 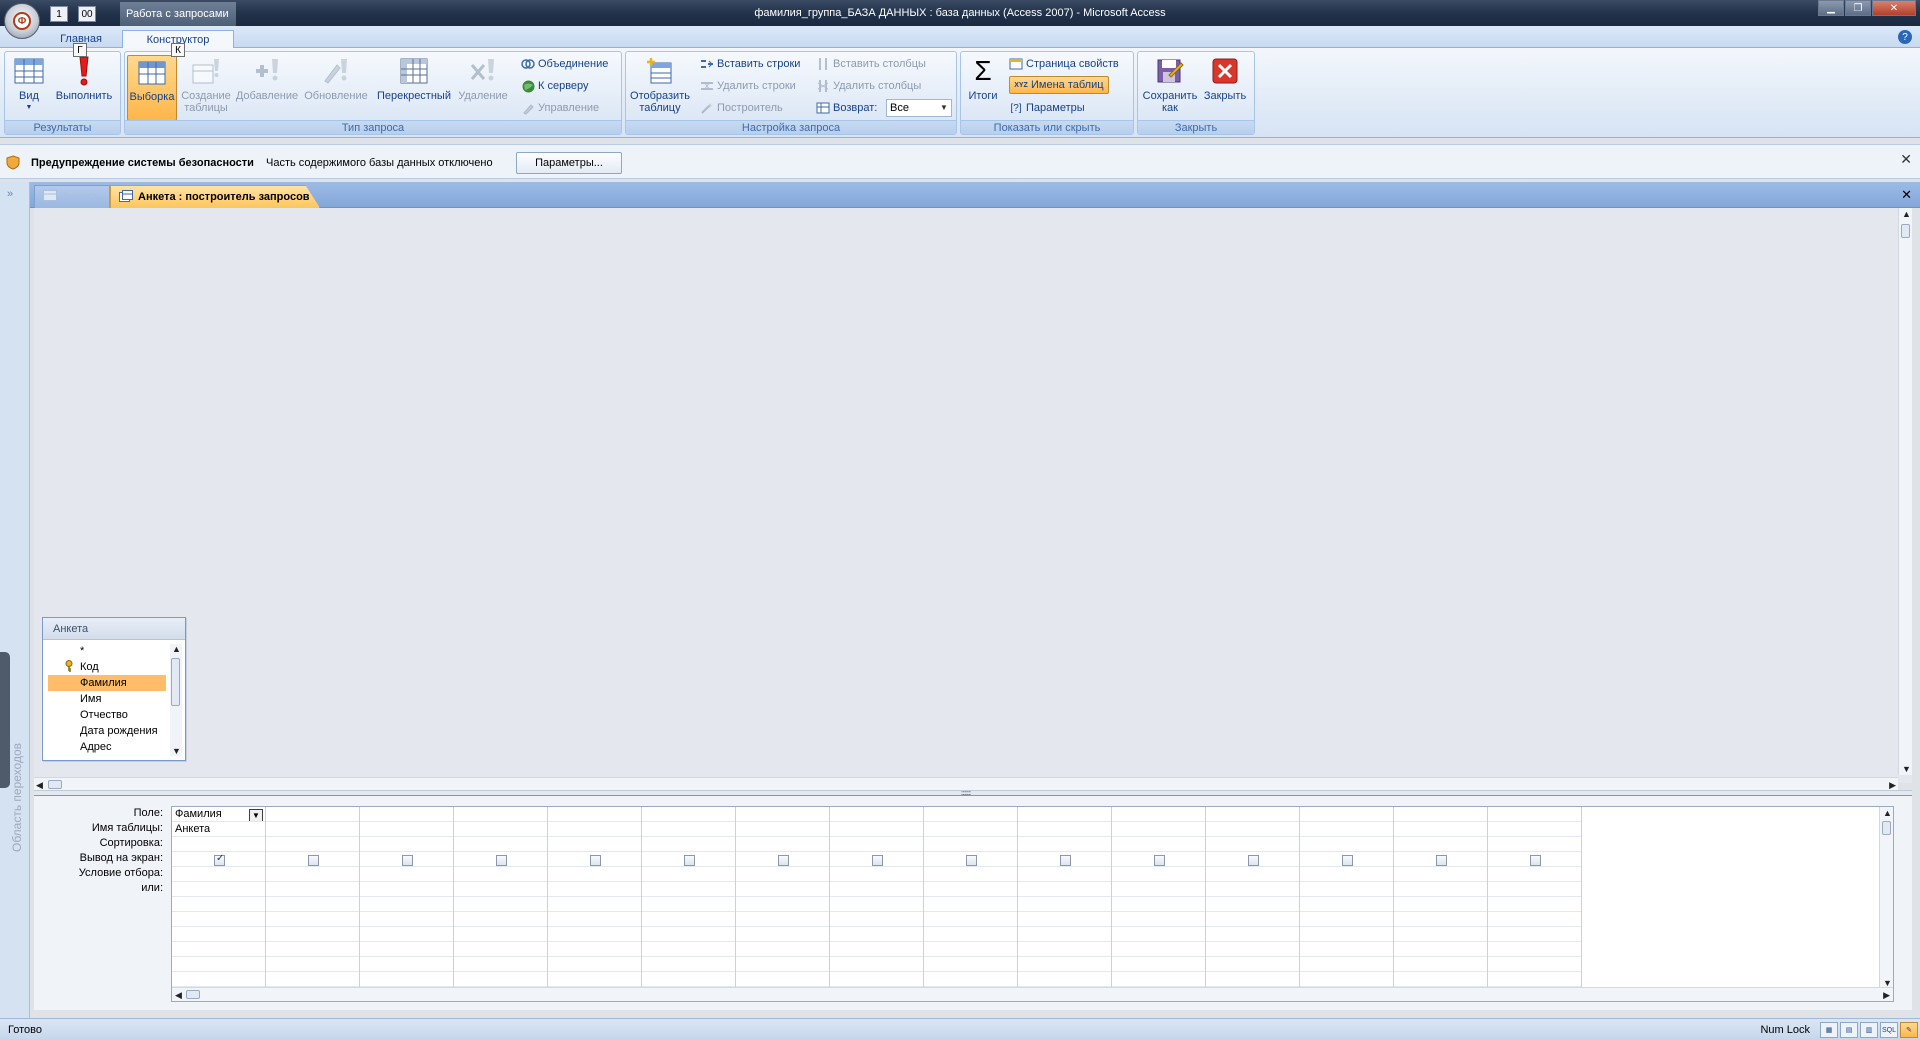 What do you see at coordinates (1905, 231) in the screenshot?
I see `scrollbar-thumb` at bounding box center [1905, 231].